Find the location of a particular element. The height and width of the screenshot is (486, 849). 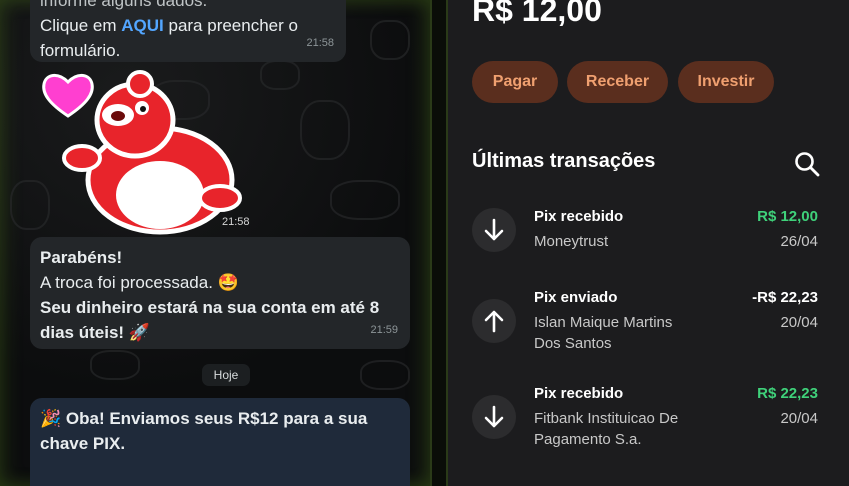

heart-icon is located at coordinates (68, 96).